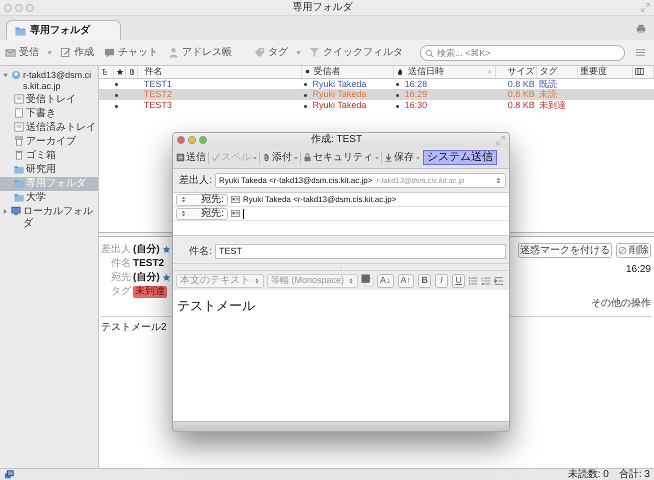 The width and height of the screenshot is (654, 480). Describe the element at coordinates (356, 53) in the screenshot. I see `toolbar-button: クイックフィルタ` at that location.